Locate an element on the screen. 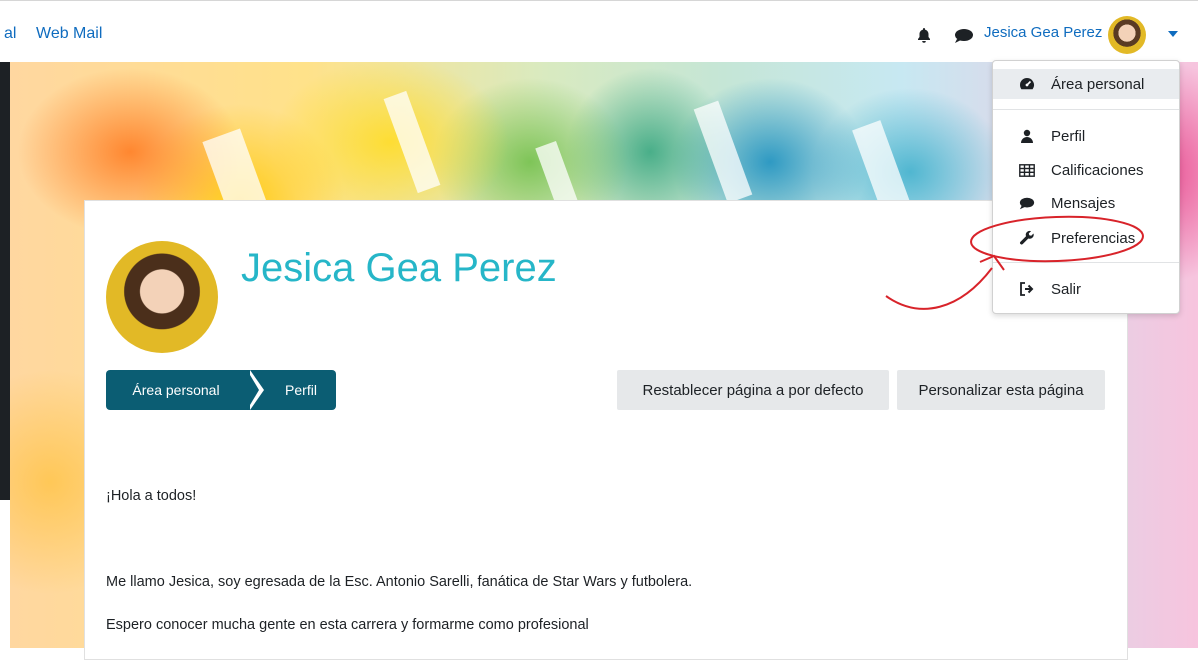 The image size is (1198, 660). menu-item-label: Perfil is located at coordinates (1068, 136).